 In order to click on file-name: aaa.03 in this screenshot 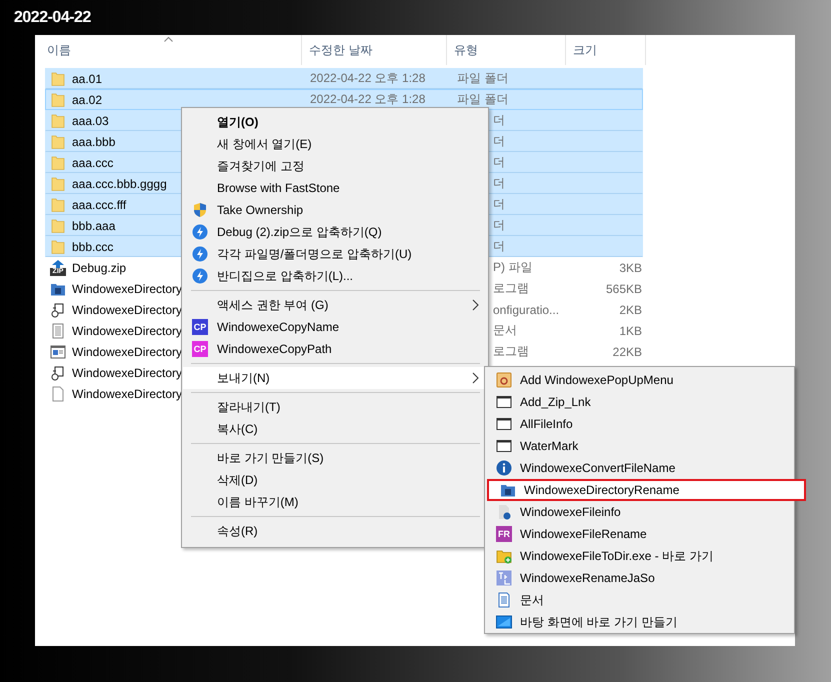, I will do `click(90, 121)`.